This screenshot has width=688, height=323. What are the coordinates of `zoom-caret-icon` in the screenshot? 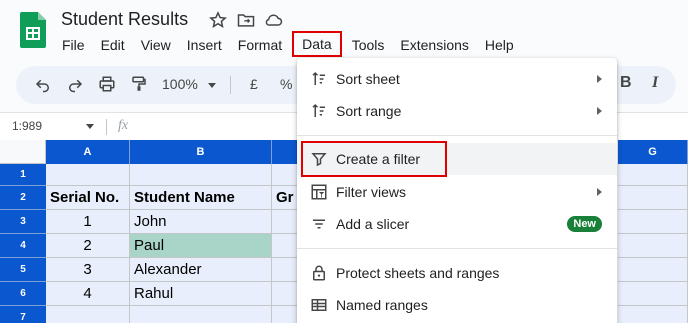 It's located at (212, 85).